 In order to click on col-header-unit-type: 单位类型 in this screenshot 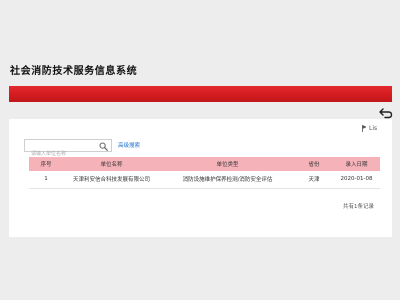, I will do `click(227, 164)`.